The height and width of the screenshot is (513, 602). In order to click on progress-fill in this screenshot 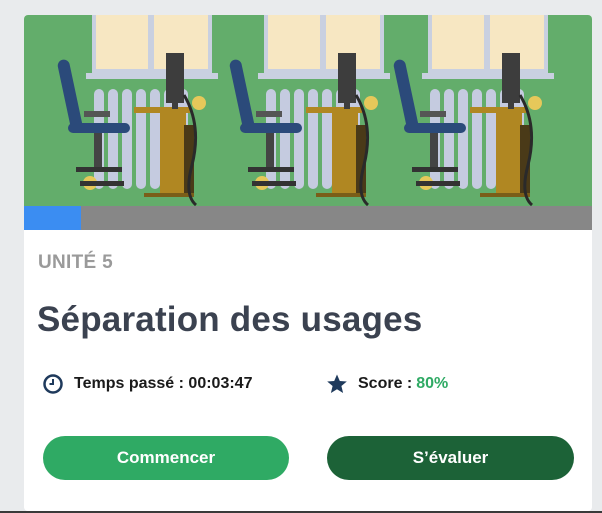, I will do `click(52, 218)`.